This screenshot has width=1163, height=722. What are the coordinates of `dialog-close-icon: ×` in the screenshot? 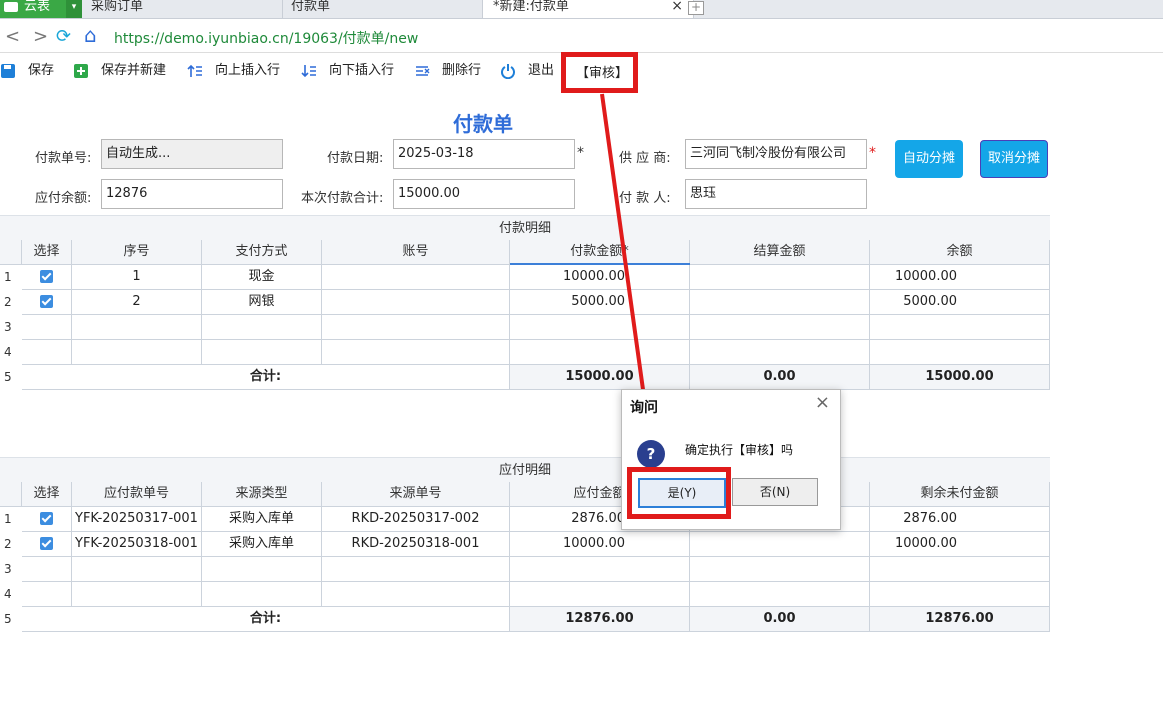 It's located at (822, 402).